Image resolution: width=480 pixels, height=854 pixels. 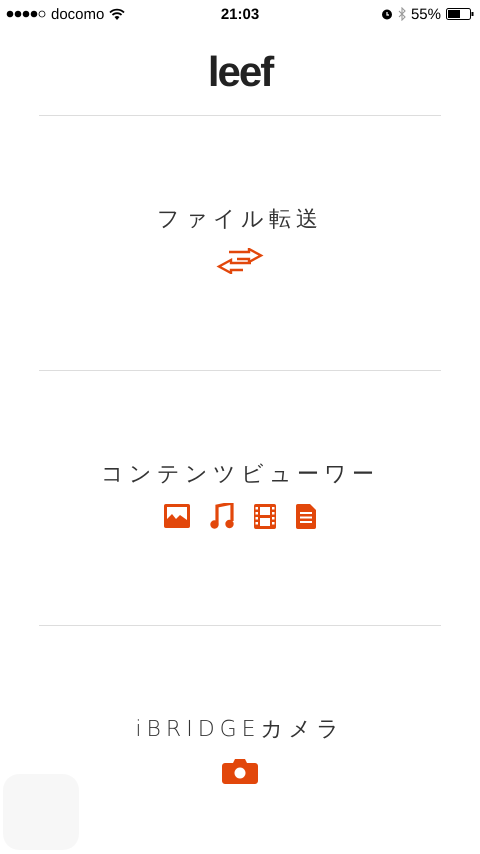 What do you see at coordinates (240, 475) in the screenshot?
I see `section-title: コンテンツビューワー` at bounding box center [240, 475].